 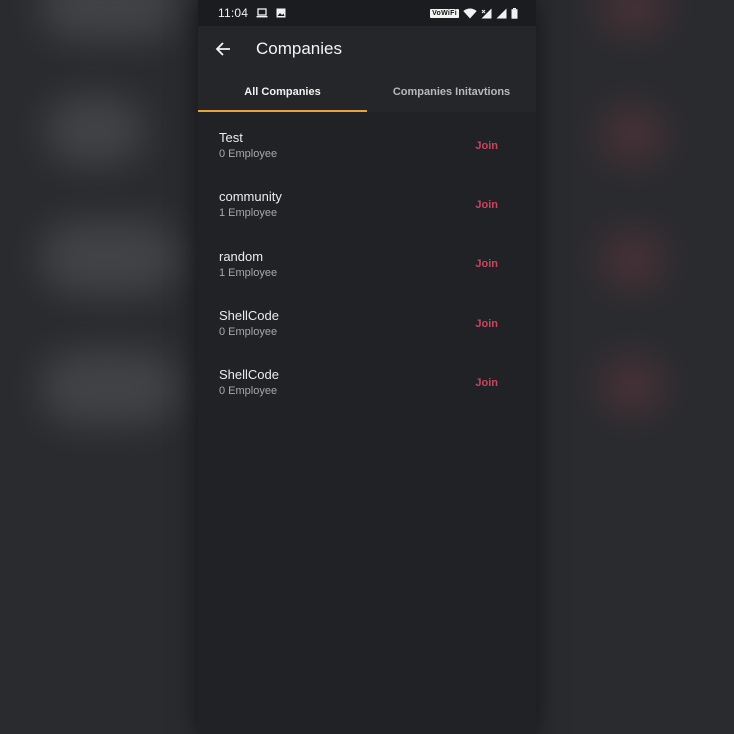 What do you see at coordinates (233, 13) in the screenshot?
I see `status-time: 11:04` at bounding box center [233, 13].